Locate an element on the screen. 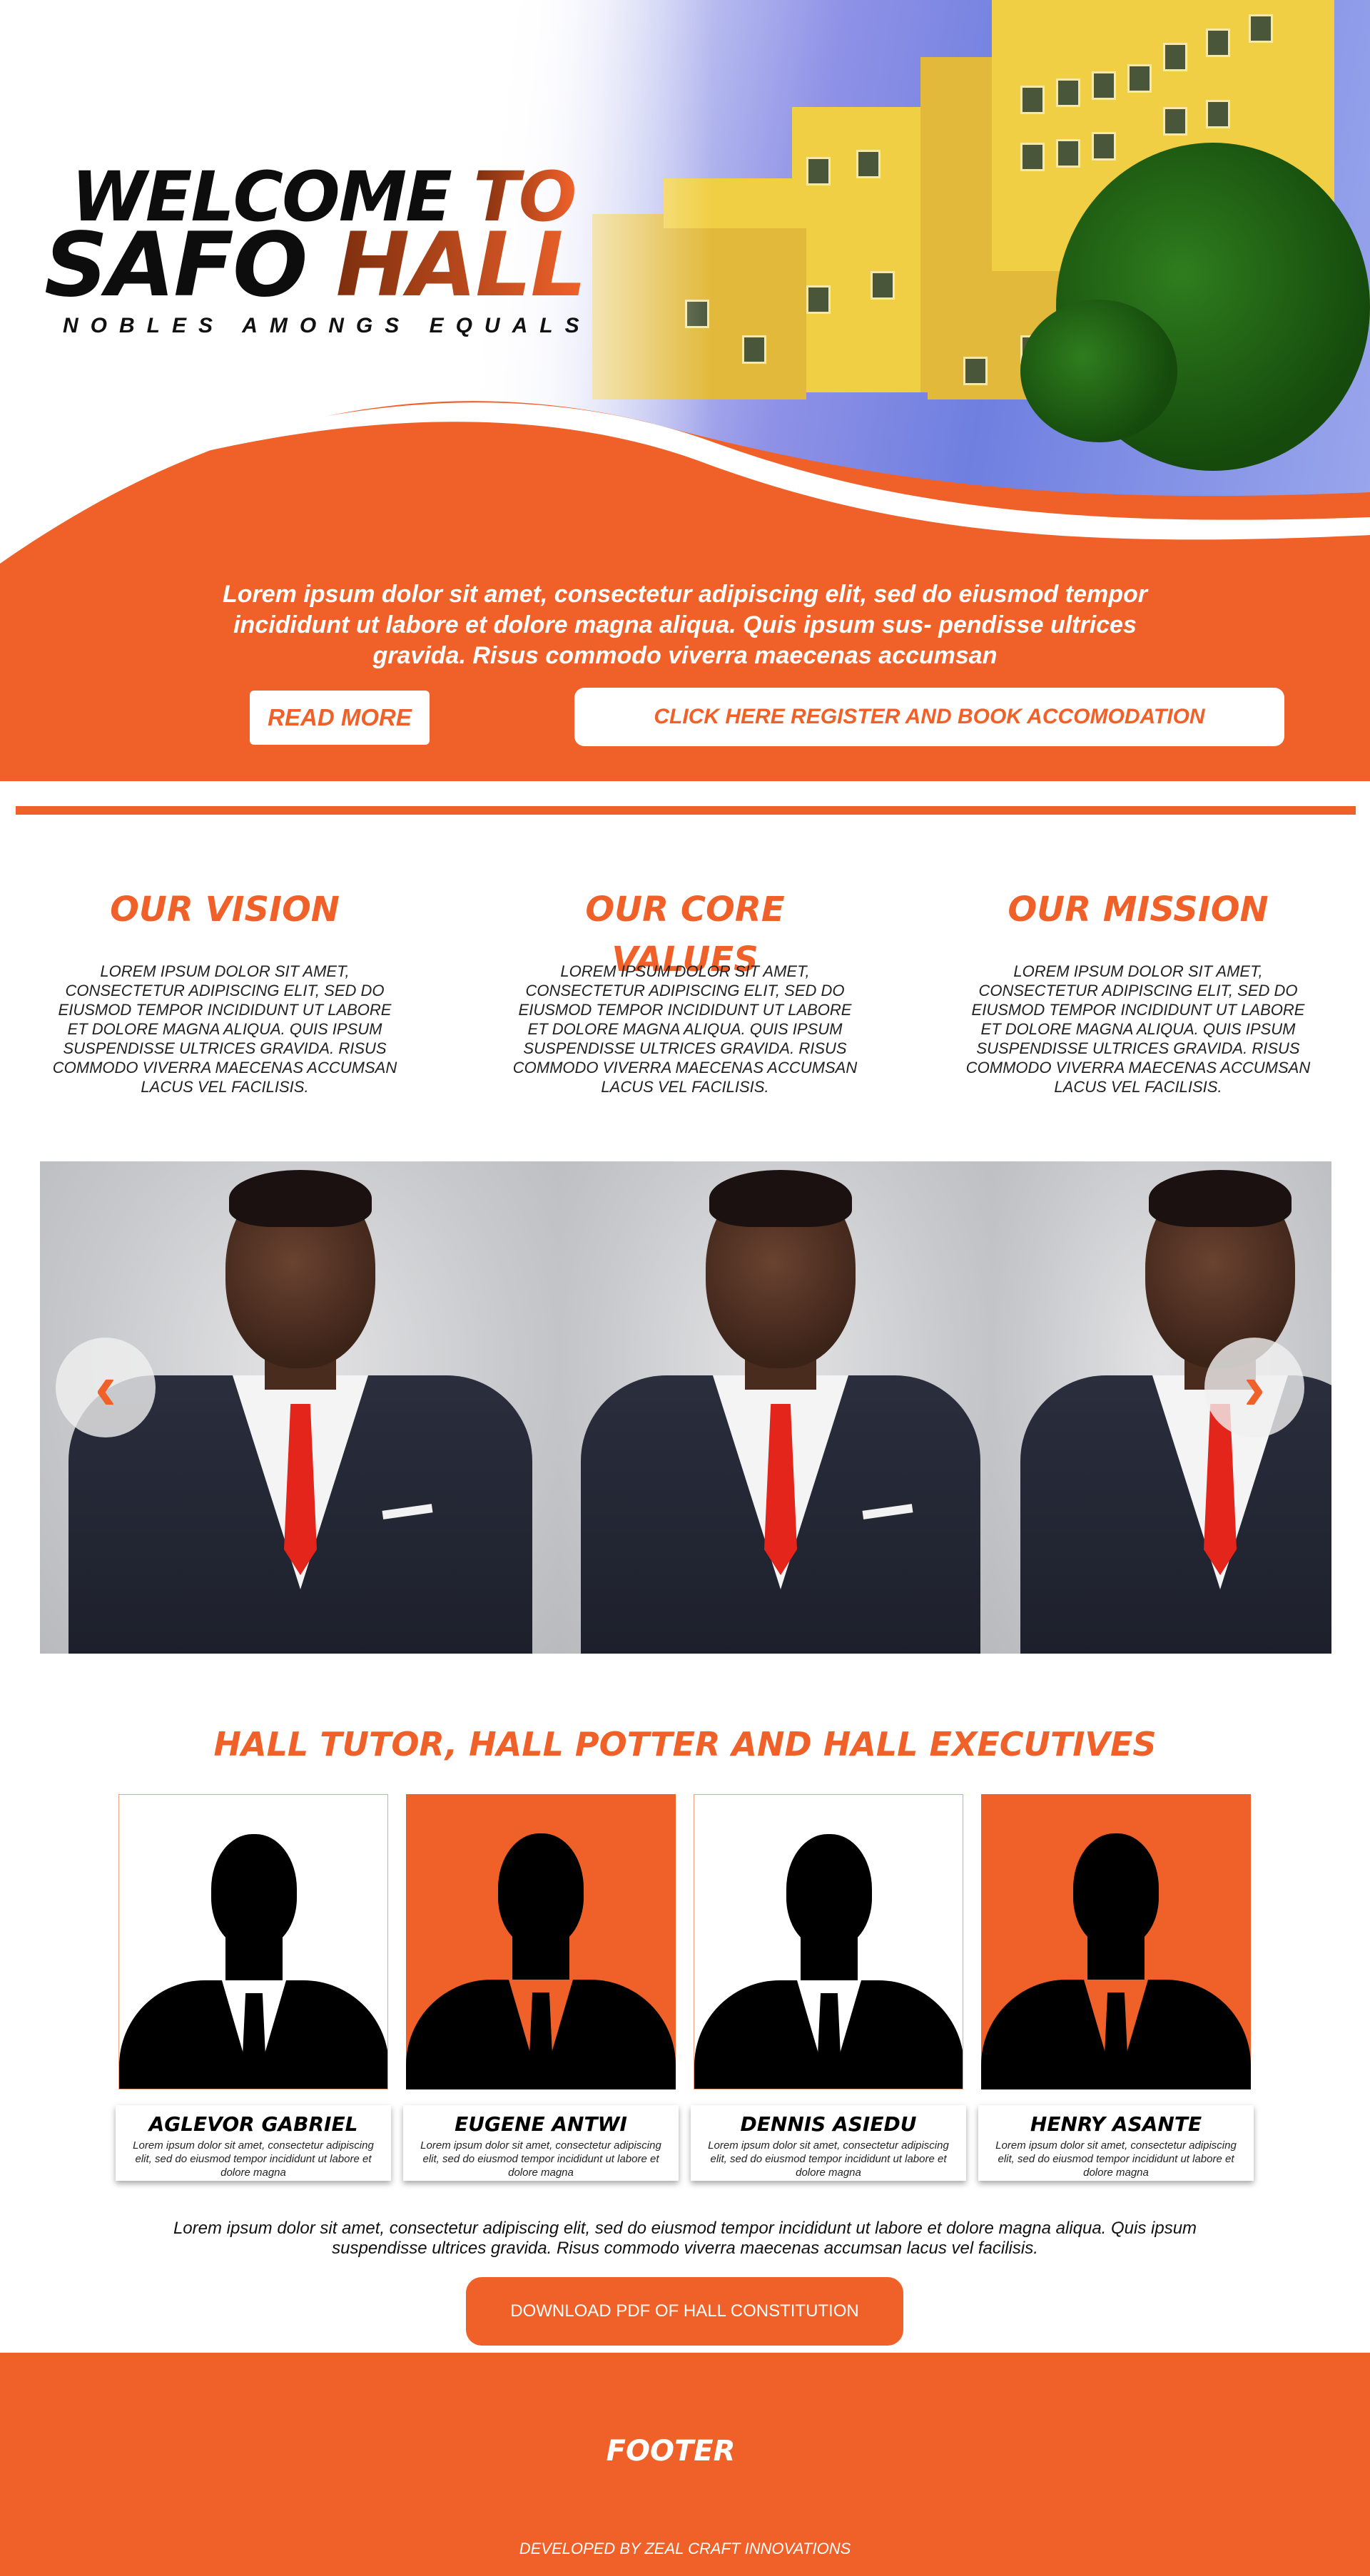  footer-credit: DEVELOPED BY ZEAL CRAFT INNOVATIONS is located at coordinates (685, 2548).